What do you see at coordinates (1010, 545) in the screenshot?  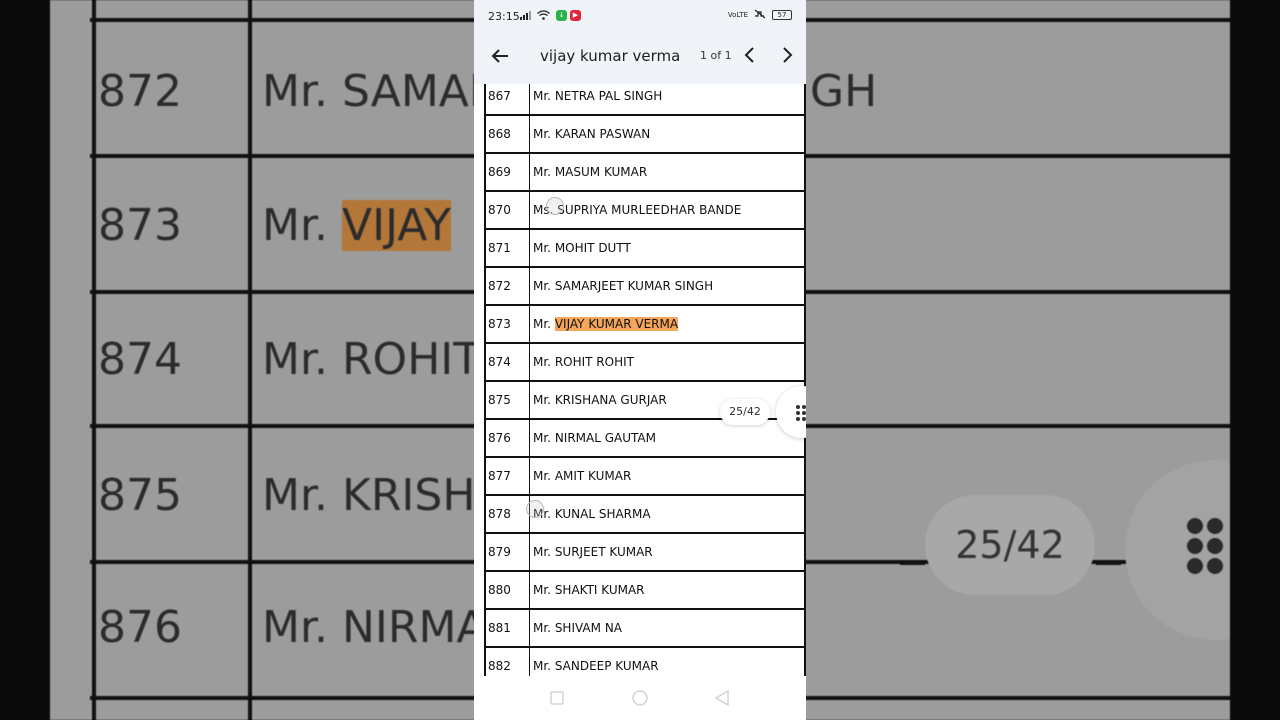 I see `bg-page-indicator: 25/42` at bounding box center [1010, 545].